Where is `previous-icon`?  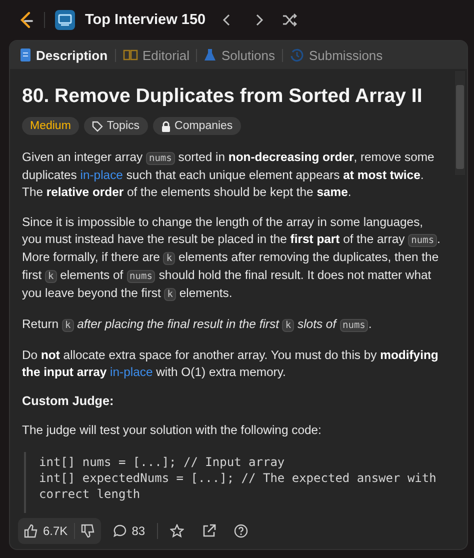
previous-icon is located at coordinates (227, 20).